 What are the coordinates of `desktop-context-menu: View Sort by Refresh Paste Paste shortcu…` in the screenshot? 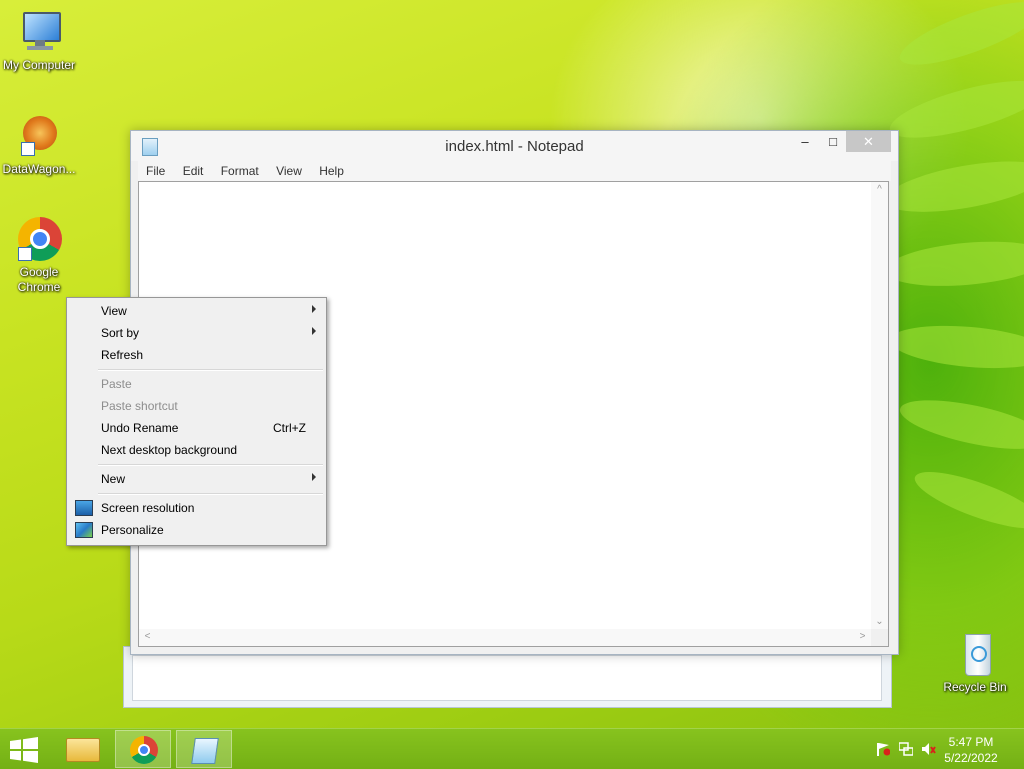 It's located at (196, 421).